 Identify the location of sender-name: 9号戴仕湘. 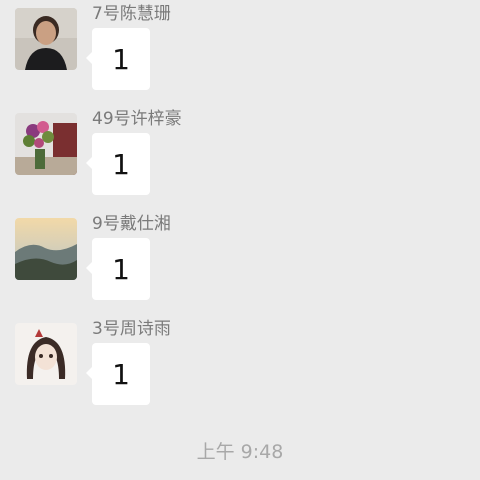
(131, 224).